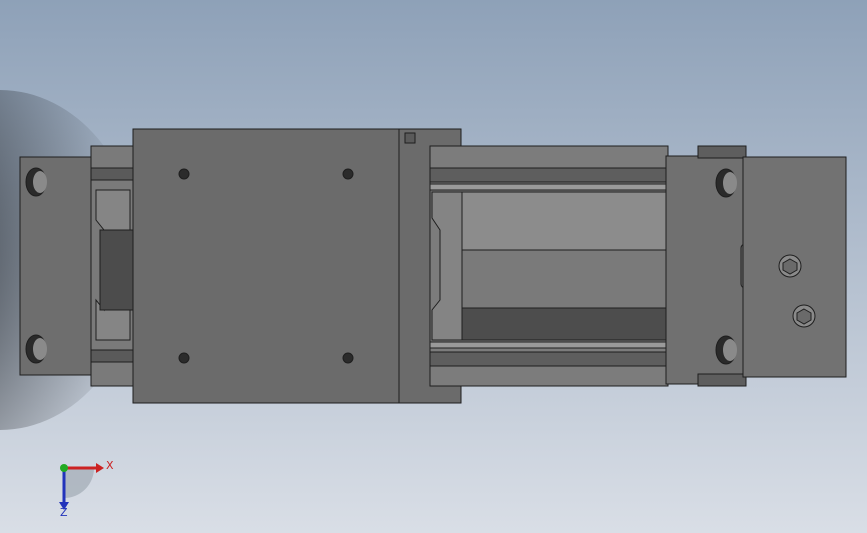  What do you see at coordinates (64, 468) in the screenshot?
I see `y-axis-dot` at bounding box center [64, 468].